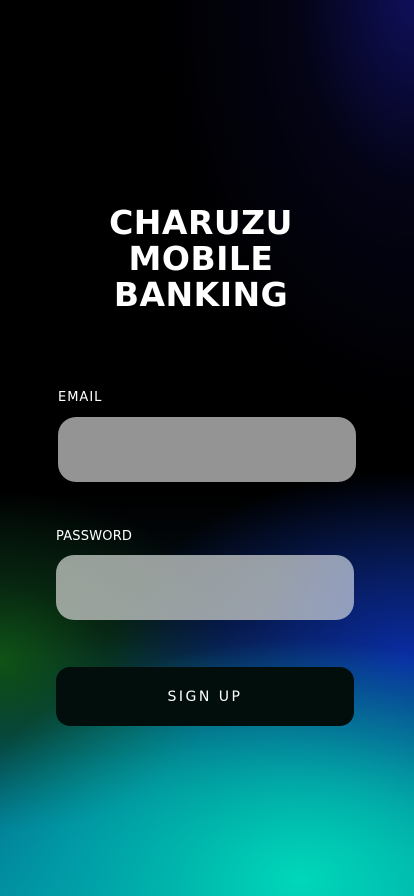  I want to click on sign-up-button: SIGN UP, so click(205, 696).